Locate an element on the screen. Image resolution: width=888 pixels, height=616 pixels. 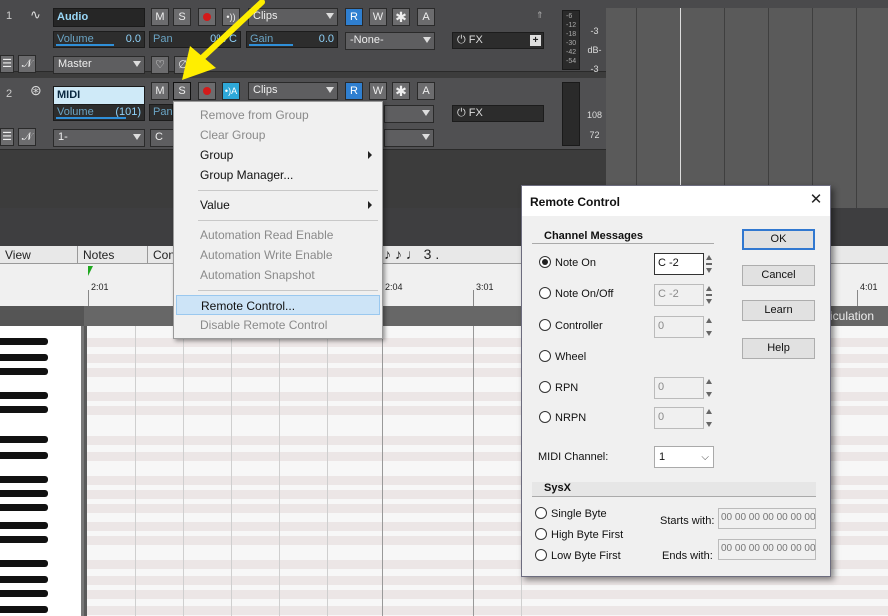
note-on-off-value: C -2 is located at coordinates (679, 295).